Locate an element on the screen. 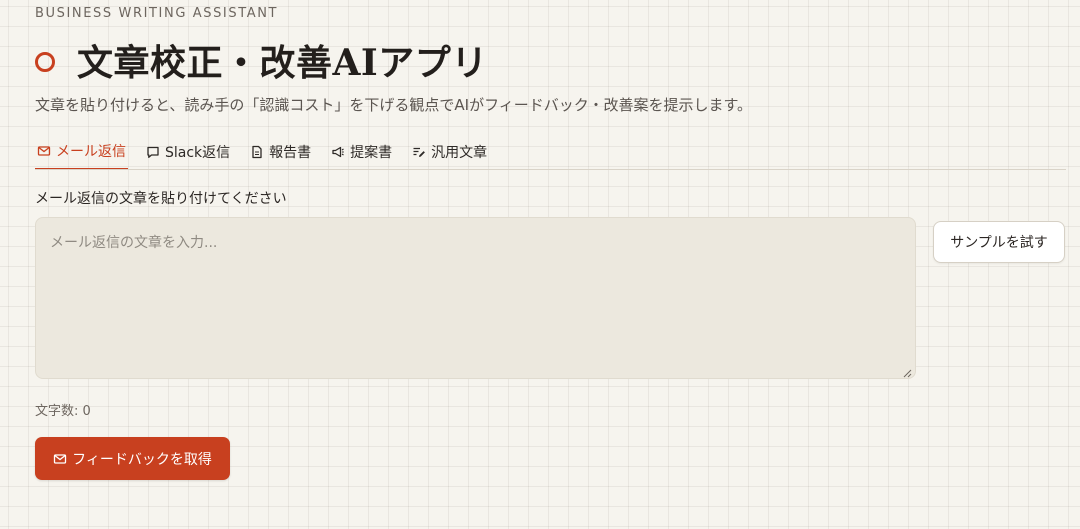 The width and height of the screenshot is (1080, 529). document-icon is located at coordinates (257, 152).